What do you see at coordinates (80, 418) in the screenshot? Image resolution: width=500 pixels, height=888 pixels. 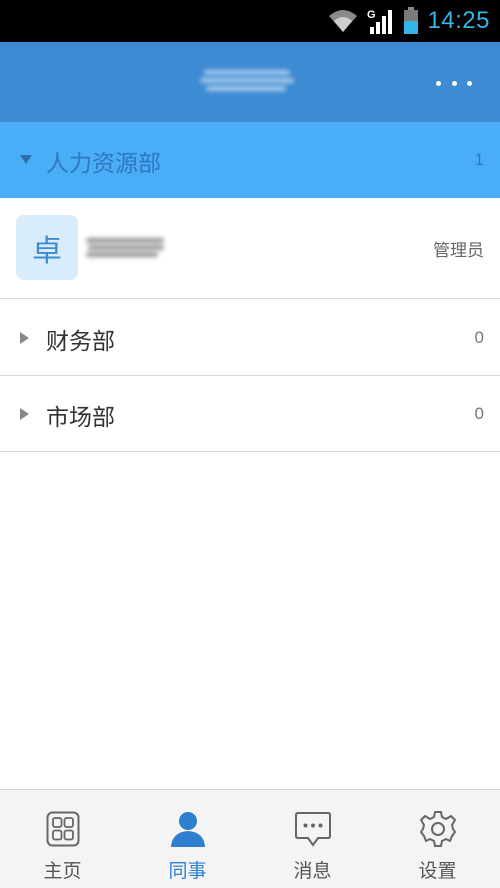 I see `group-name: 市场部` at bounding box center [80, 418].